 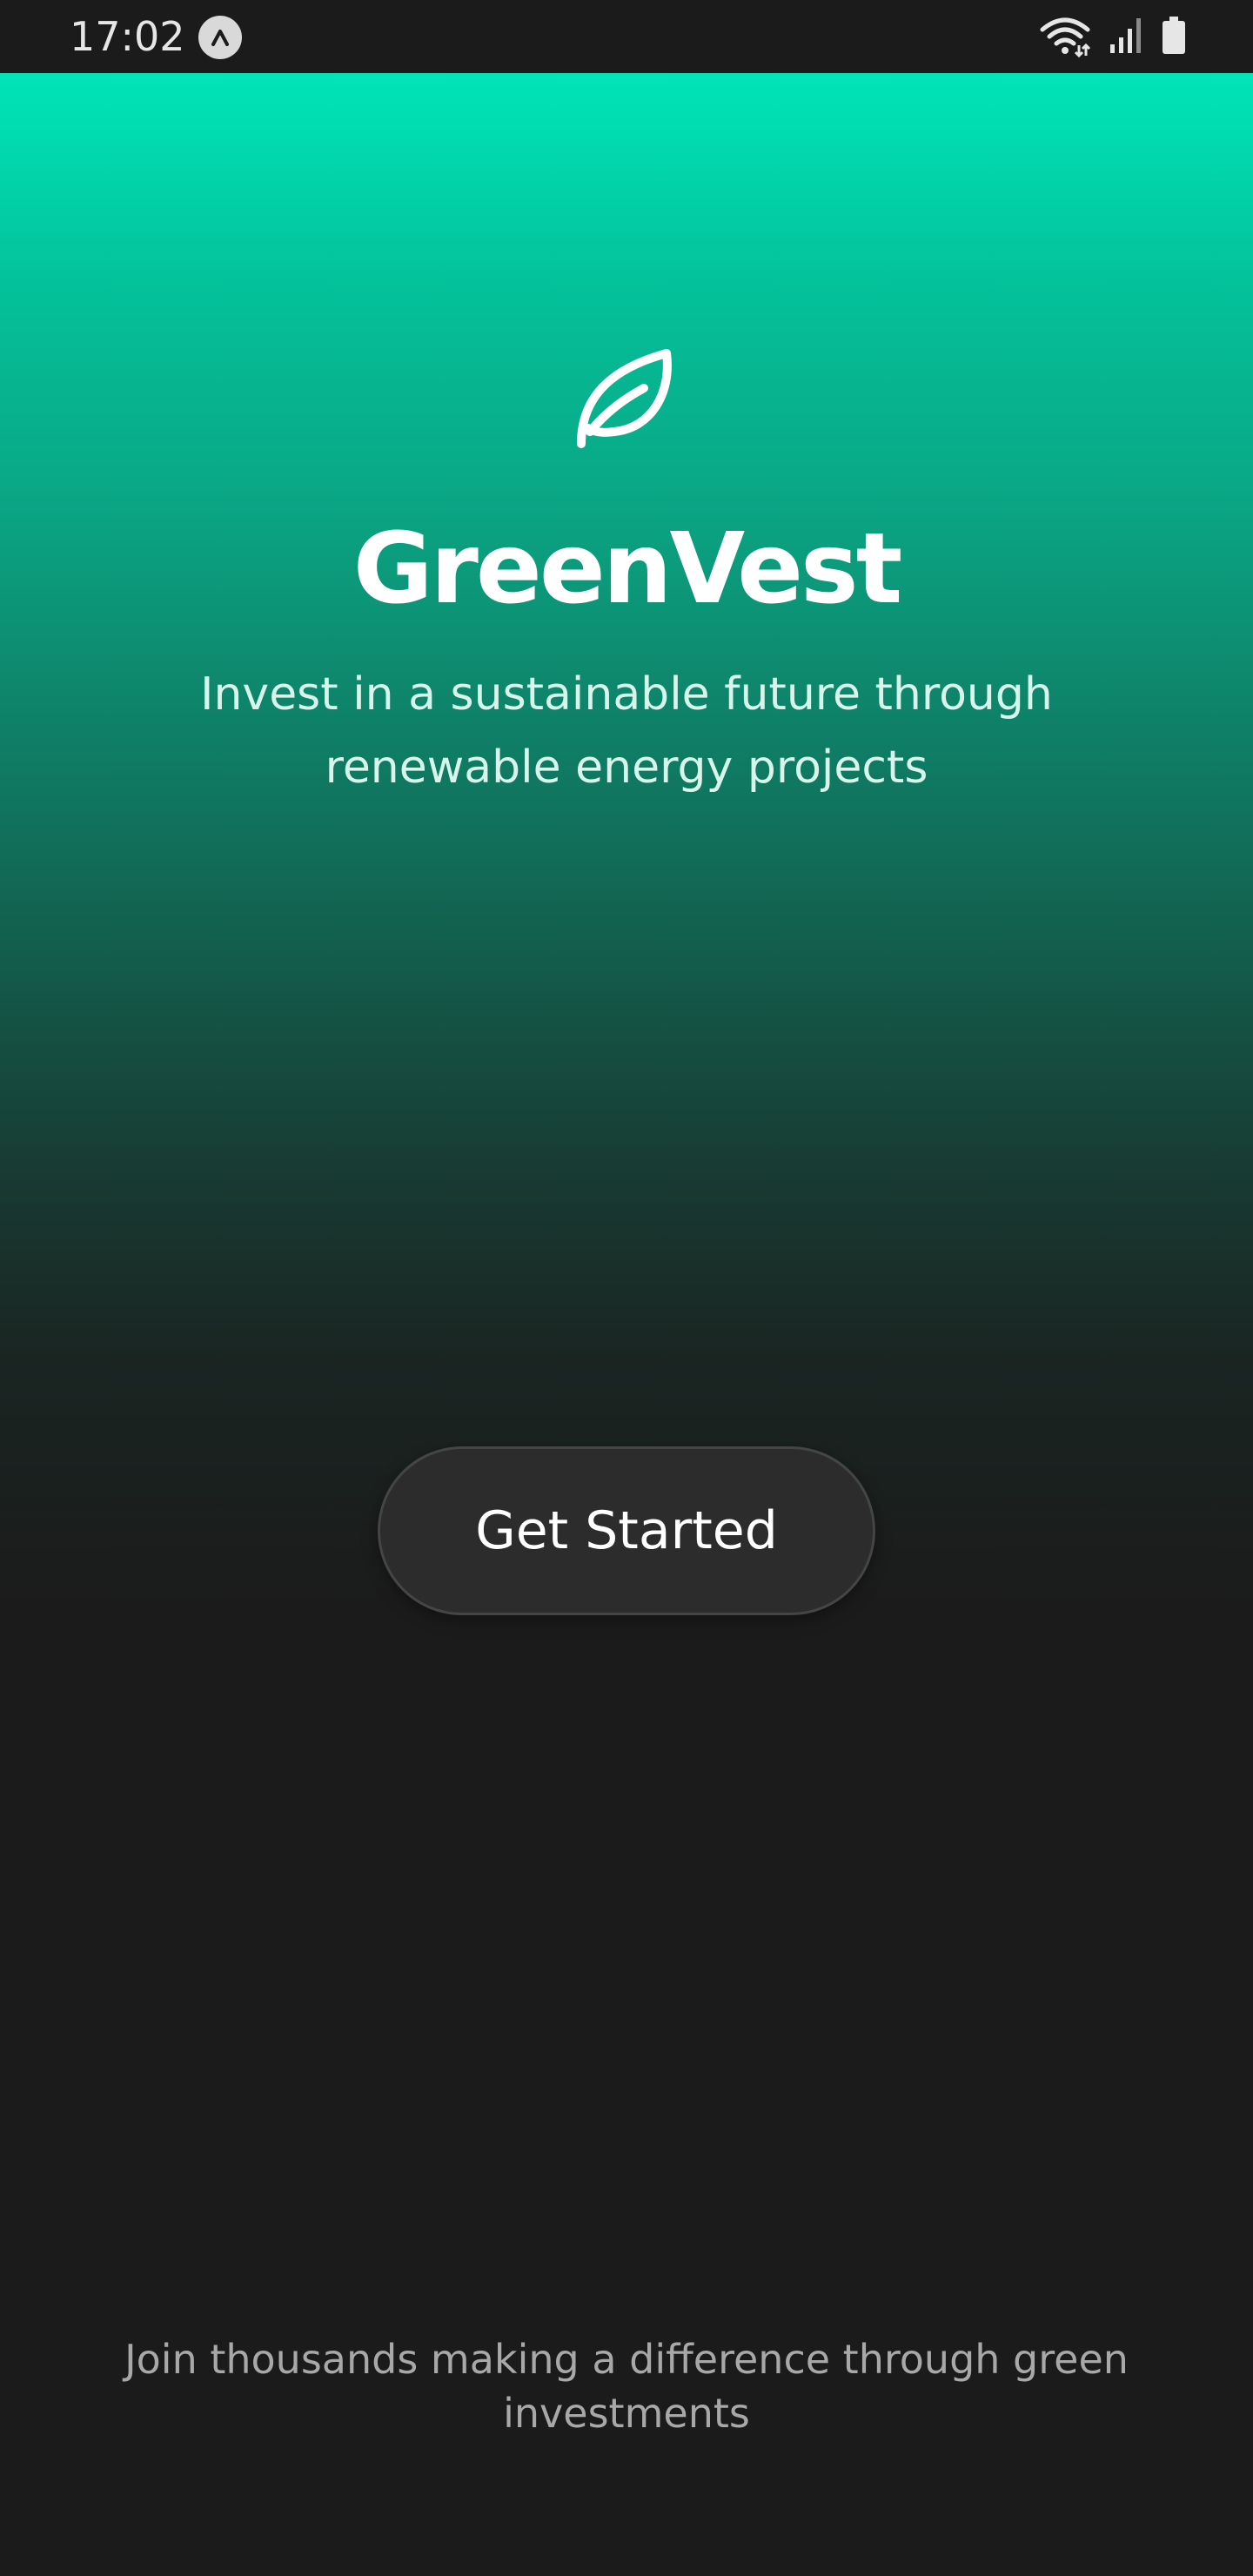 I want to click on leaf-icon, so click(x=623, y=400).